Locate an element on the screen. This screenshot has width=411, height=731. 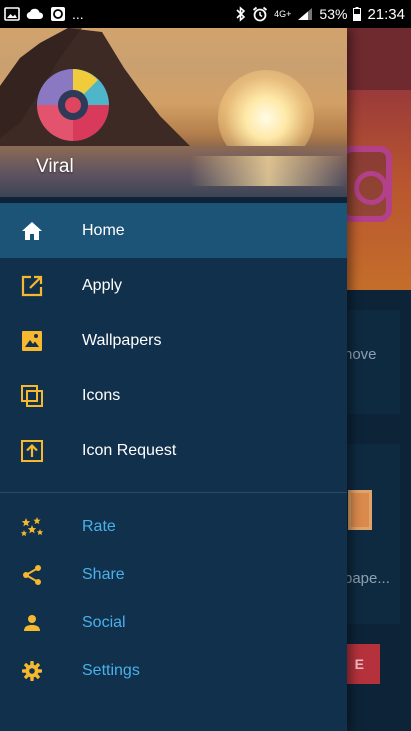
instagram-icon is located at coordinates (366, 184).